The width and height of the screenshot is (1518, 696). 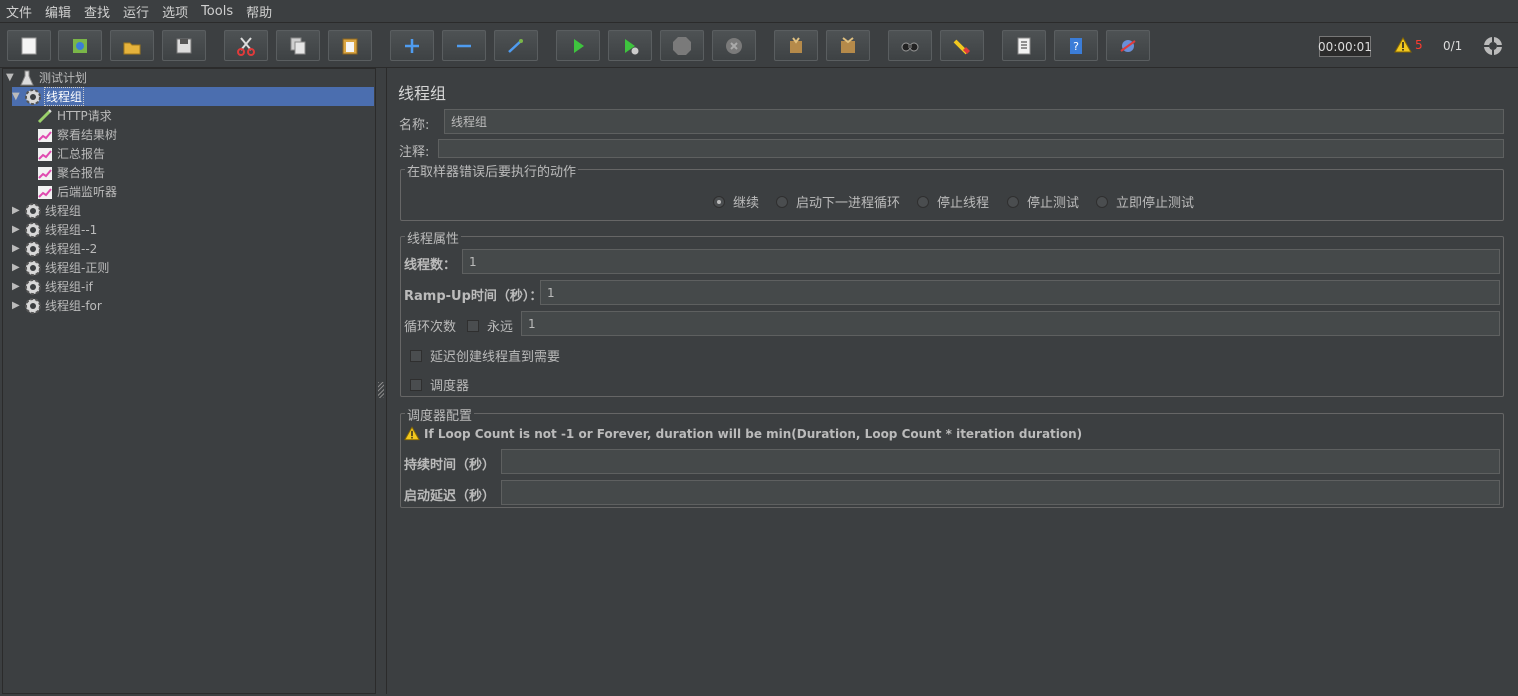 I want to click on start-icon, so click(x=579, y=45).